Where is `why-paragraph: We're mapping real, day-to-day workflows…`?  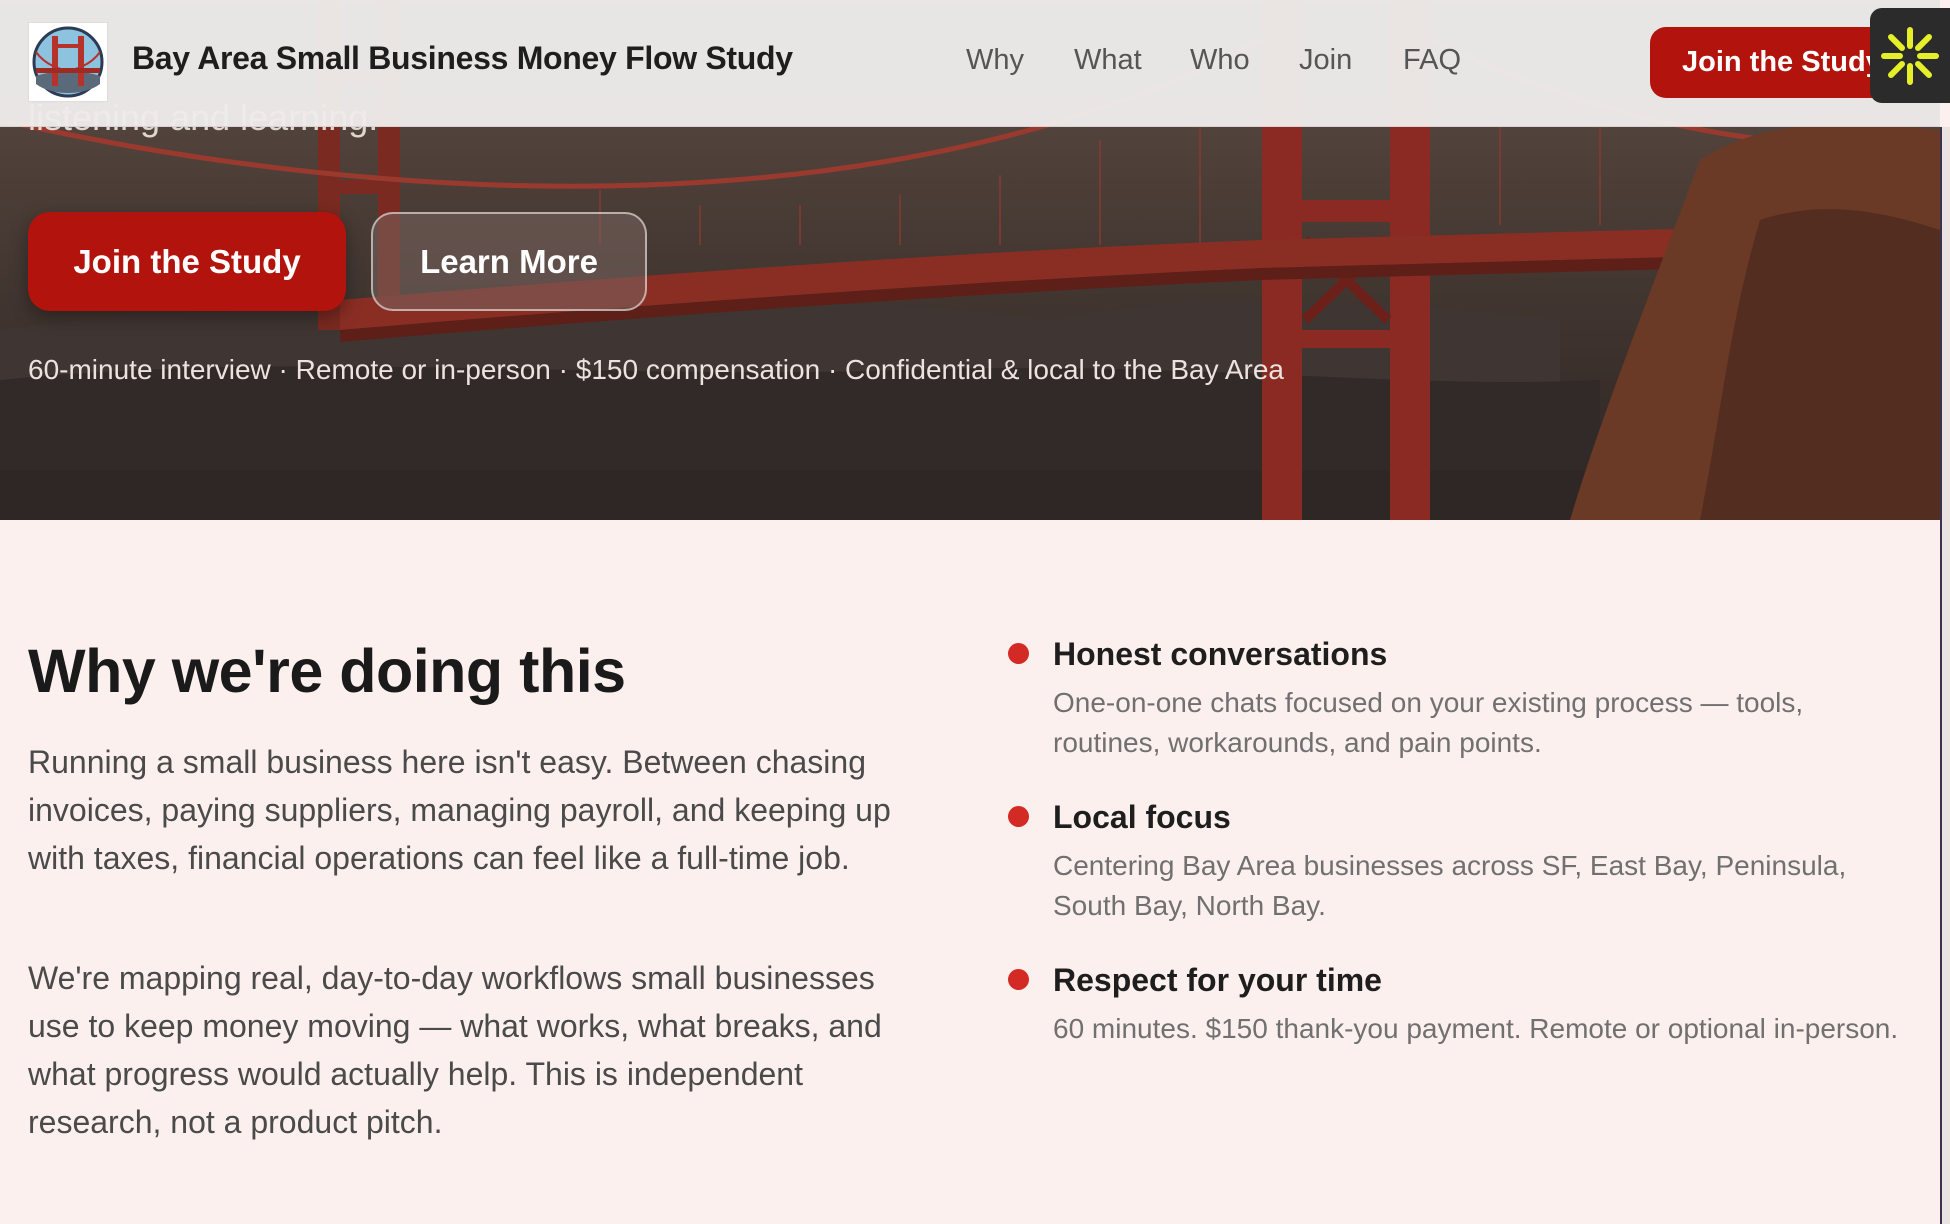
why-paragraph: We're mapping real, day-to-day workflows… is located at coordinates (455, 1050).